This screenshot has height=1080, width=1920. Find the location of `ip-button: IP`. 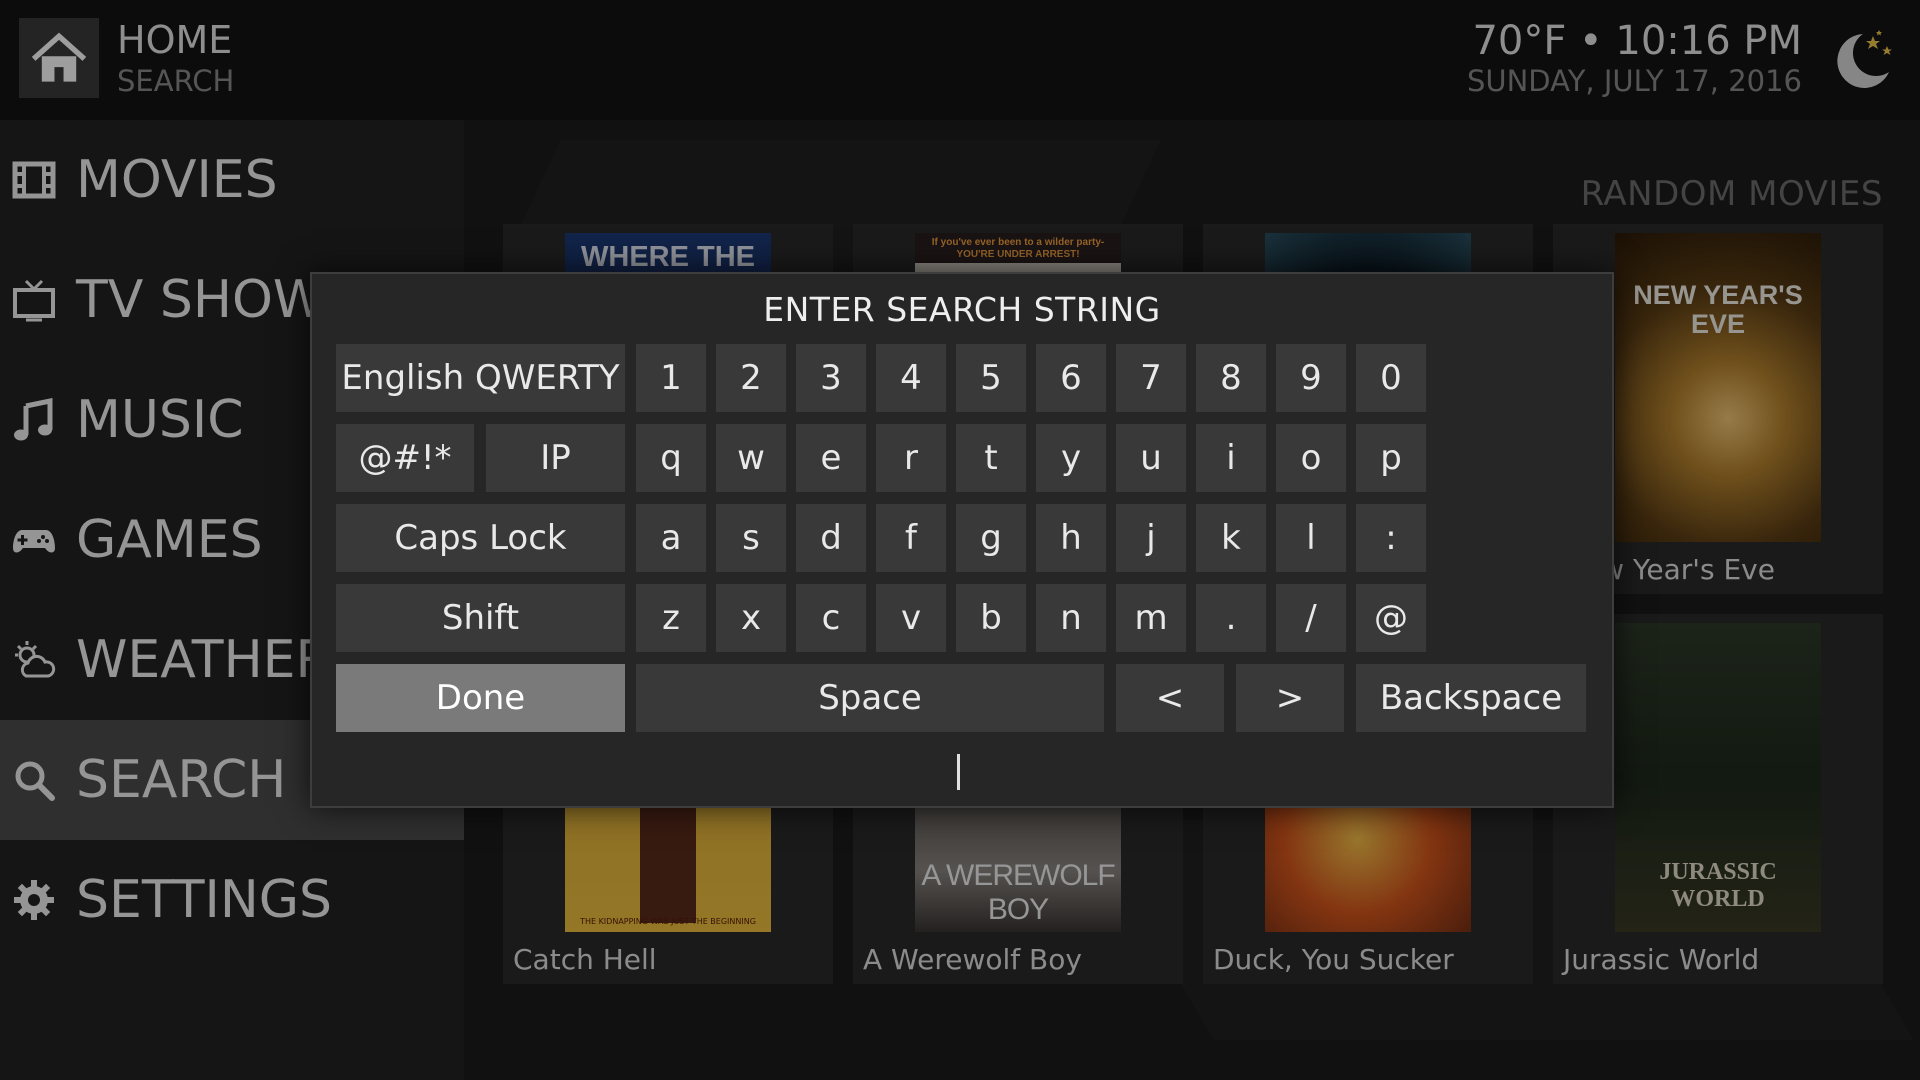

ip-button: IP is located at coordinates (555, 458).